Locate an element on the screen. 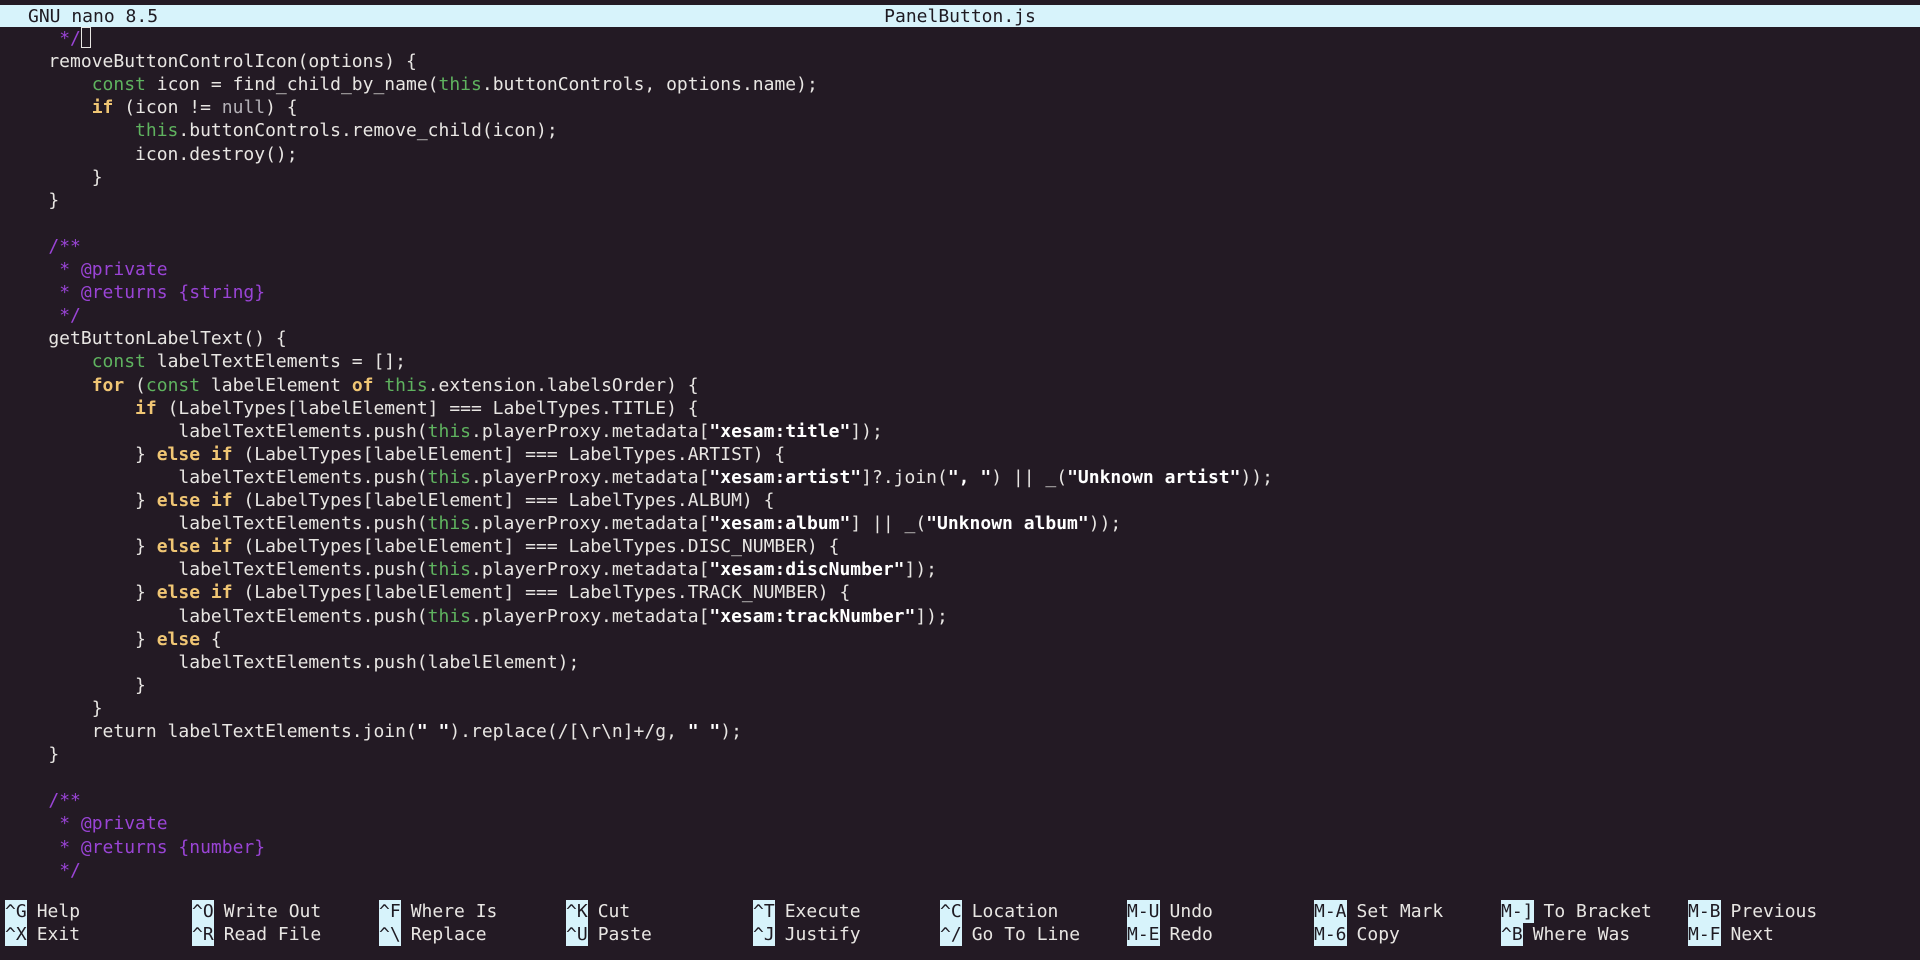  code-line: removeButtonControlIcon(options) { is located at coordinates (211, 61).